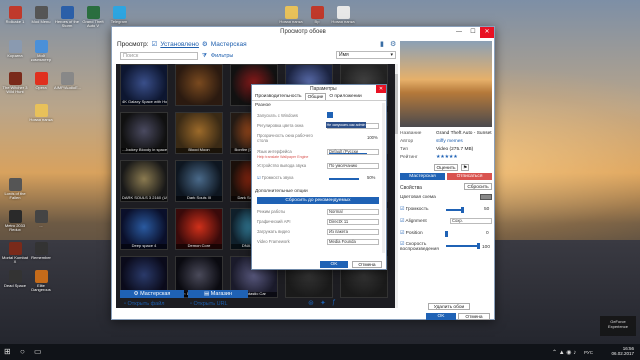 This screenshot has height=360, width=640. What do you see at coordinates (179, 44) in the screenshot?
I see `installed-tab: Установлено` at bounding box center [179, 44].